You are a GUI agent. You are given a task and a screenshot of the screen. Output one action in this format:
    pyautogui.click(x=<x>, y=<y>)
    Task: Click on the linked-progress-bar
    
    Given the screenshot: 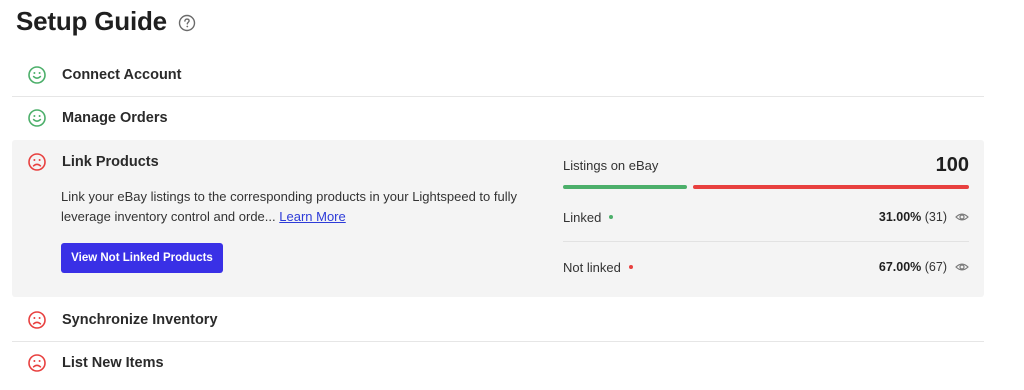 What is the action you would take?
    pyautogui.click(x=625, y=187)
    